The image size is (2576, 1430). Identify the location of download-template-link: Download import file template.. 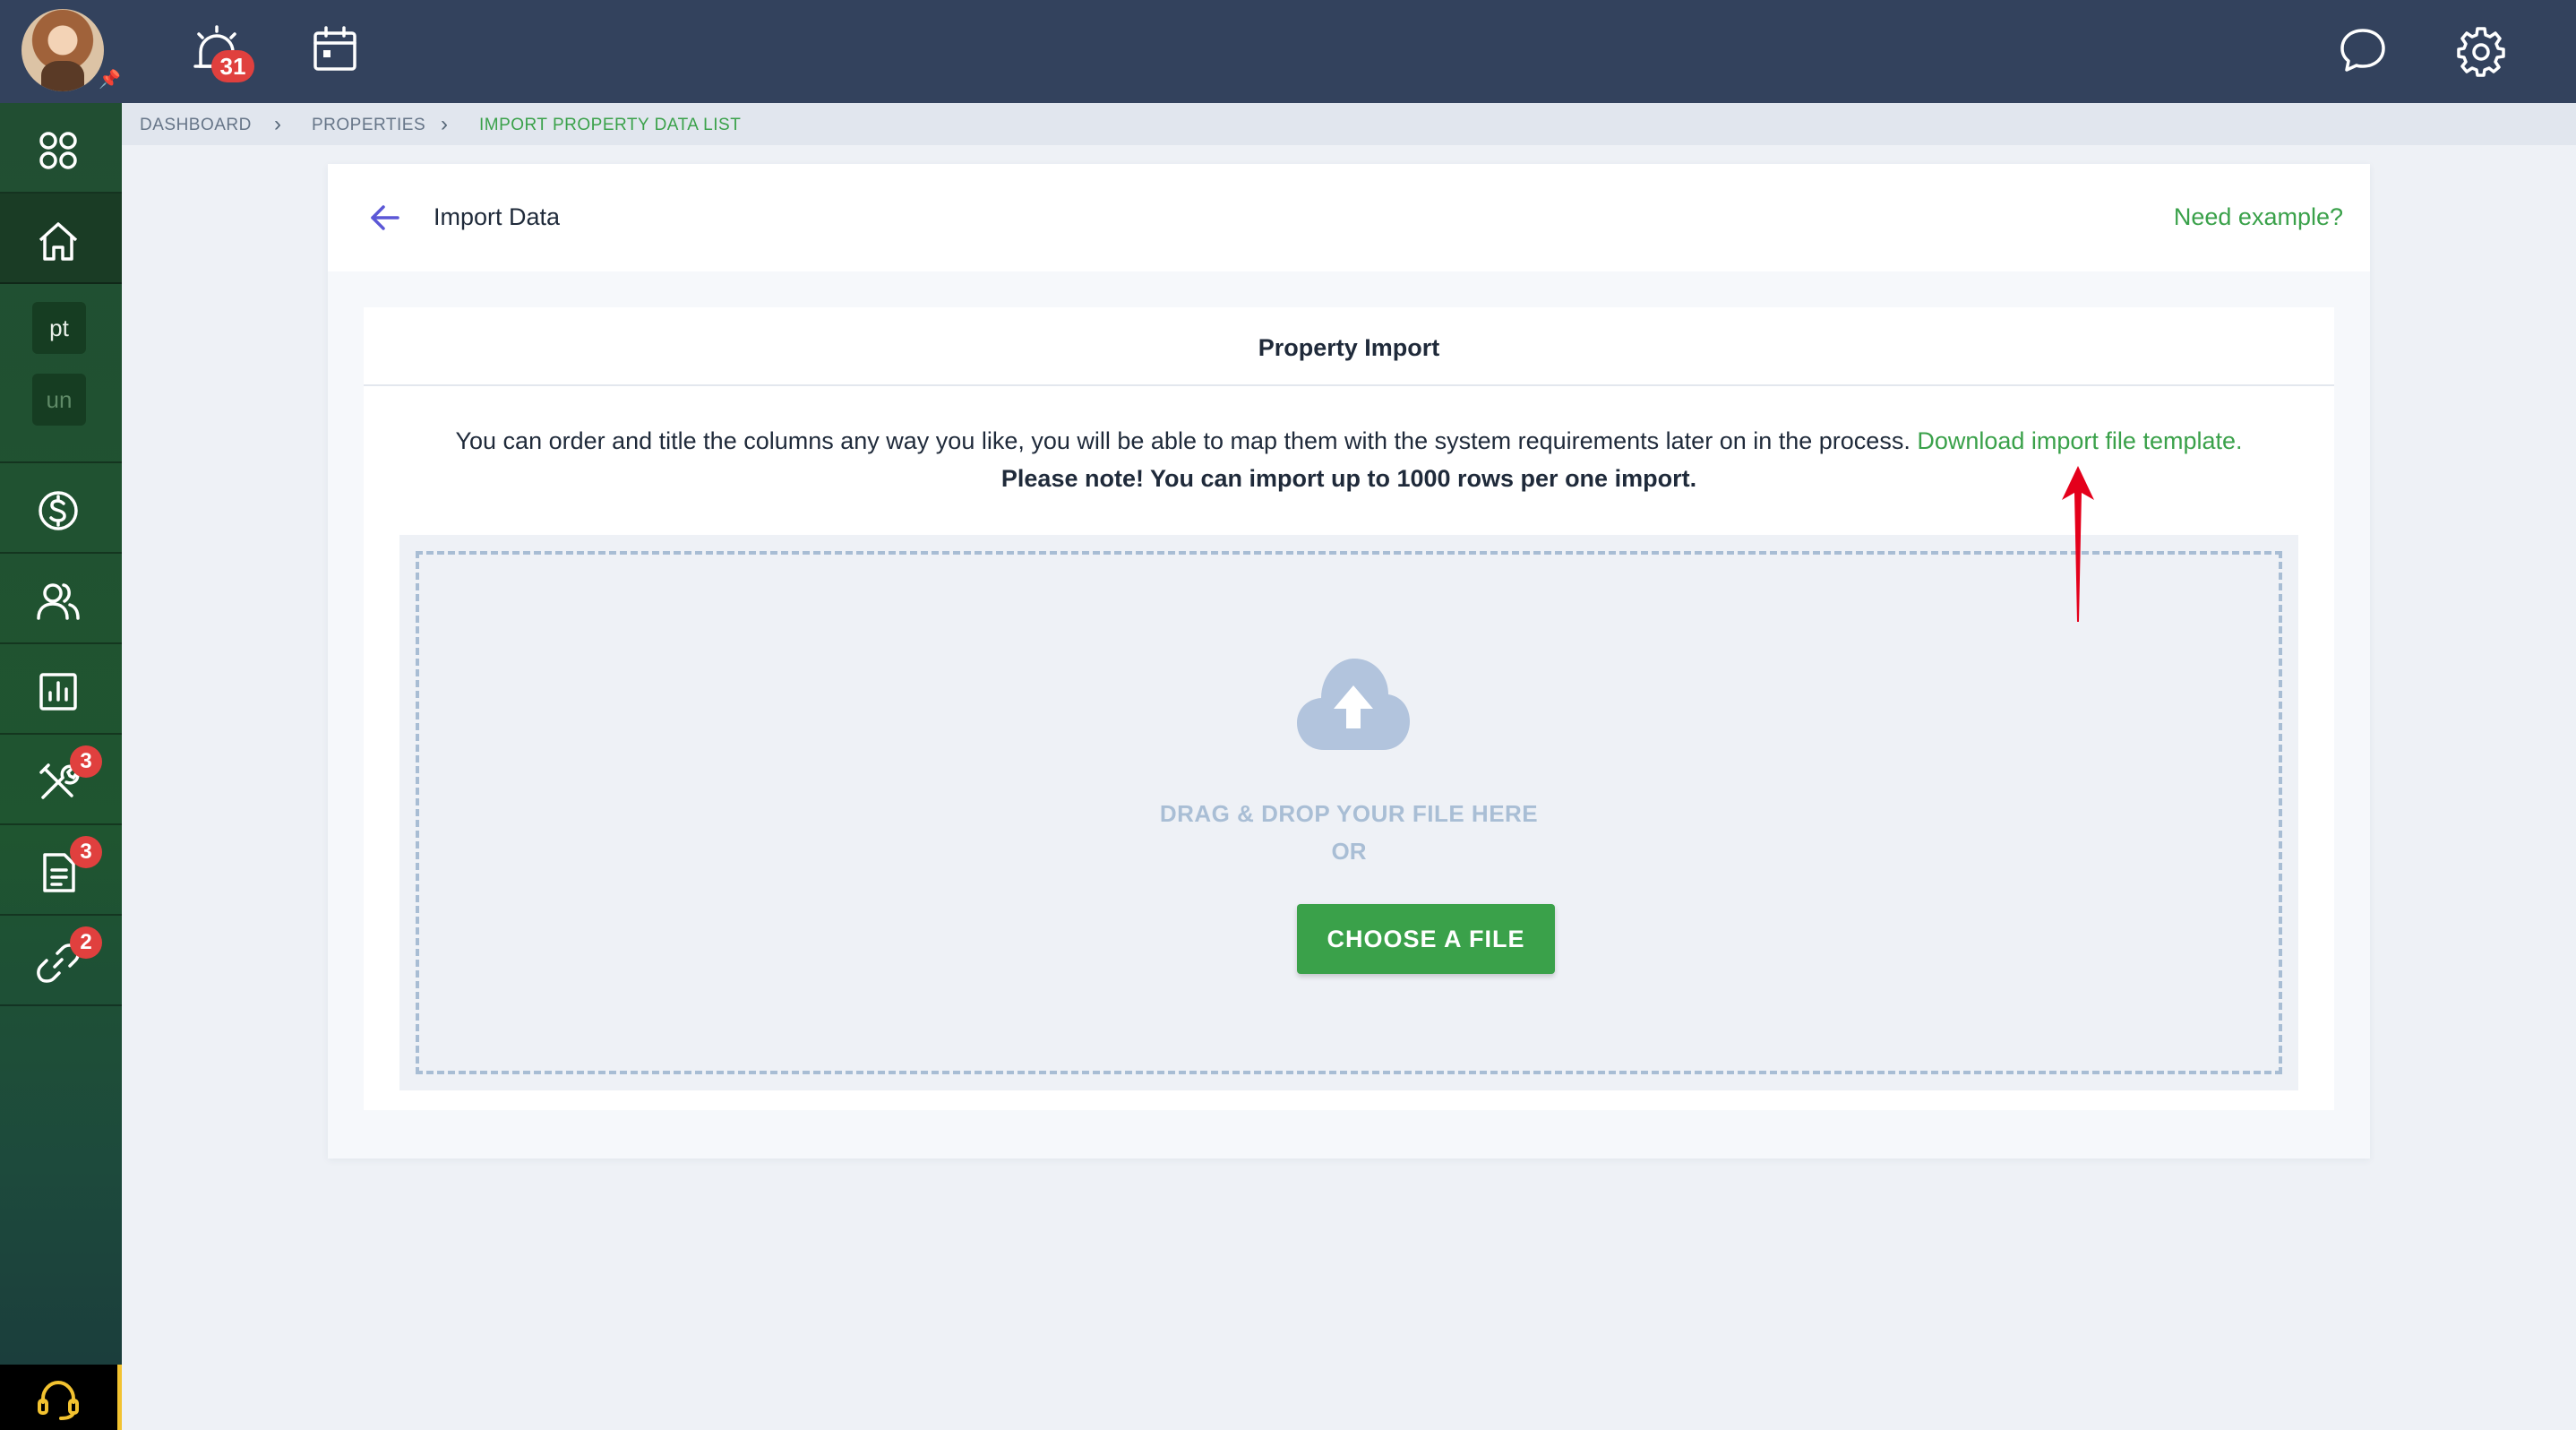
(2079, 440).